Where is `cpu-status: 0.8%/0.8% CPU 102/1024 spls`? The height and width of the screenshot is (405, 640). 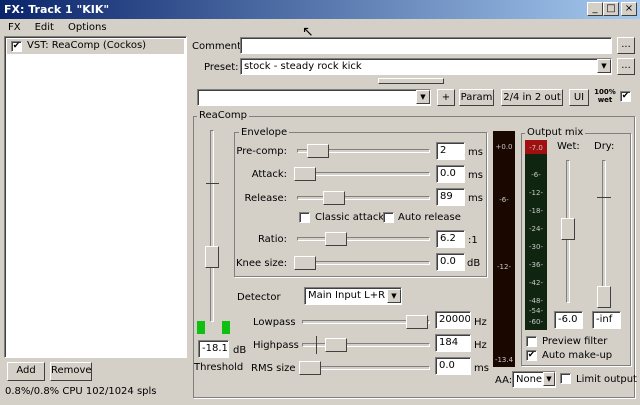 cpu-status: 0.8%/0.8% CPU 102/1024 spls is located at coordinates (81, 391).